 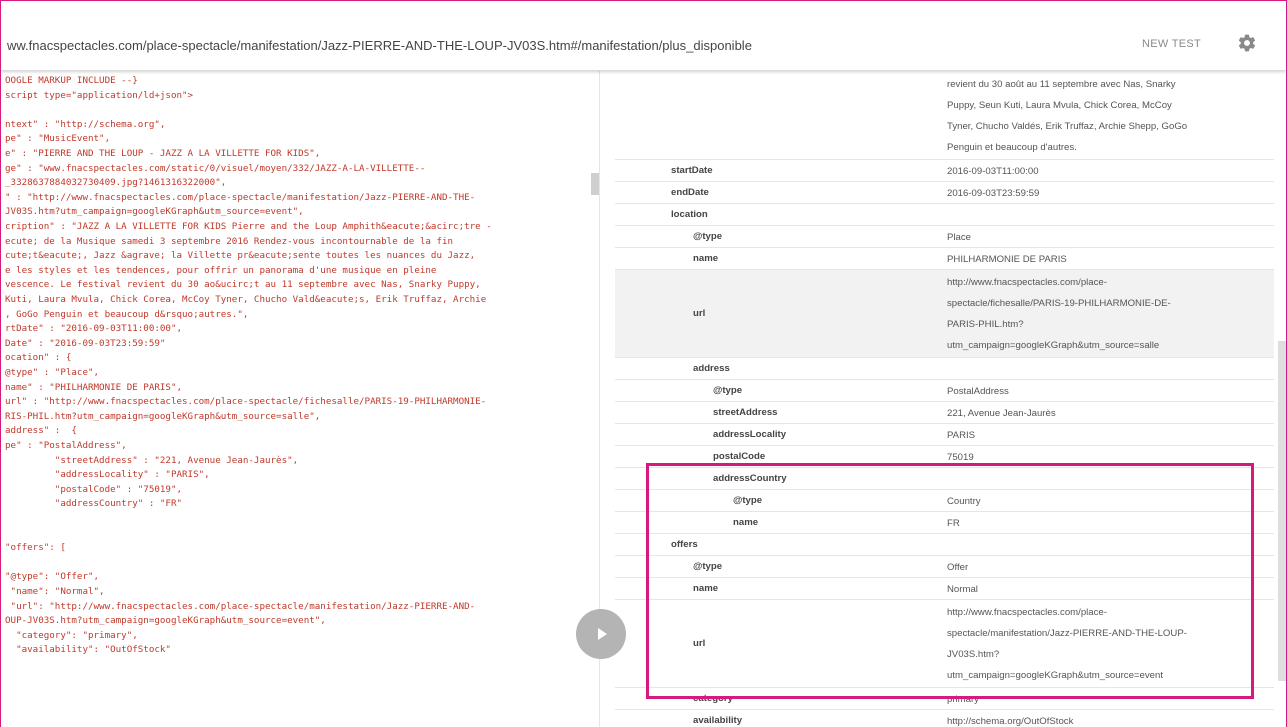 I want to click on result-value-line: Offer, so click(x=958, y=567).